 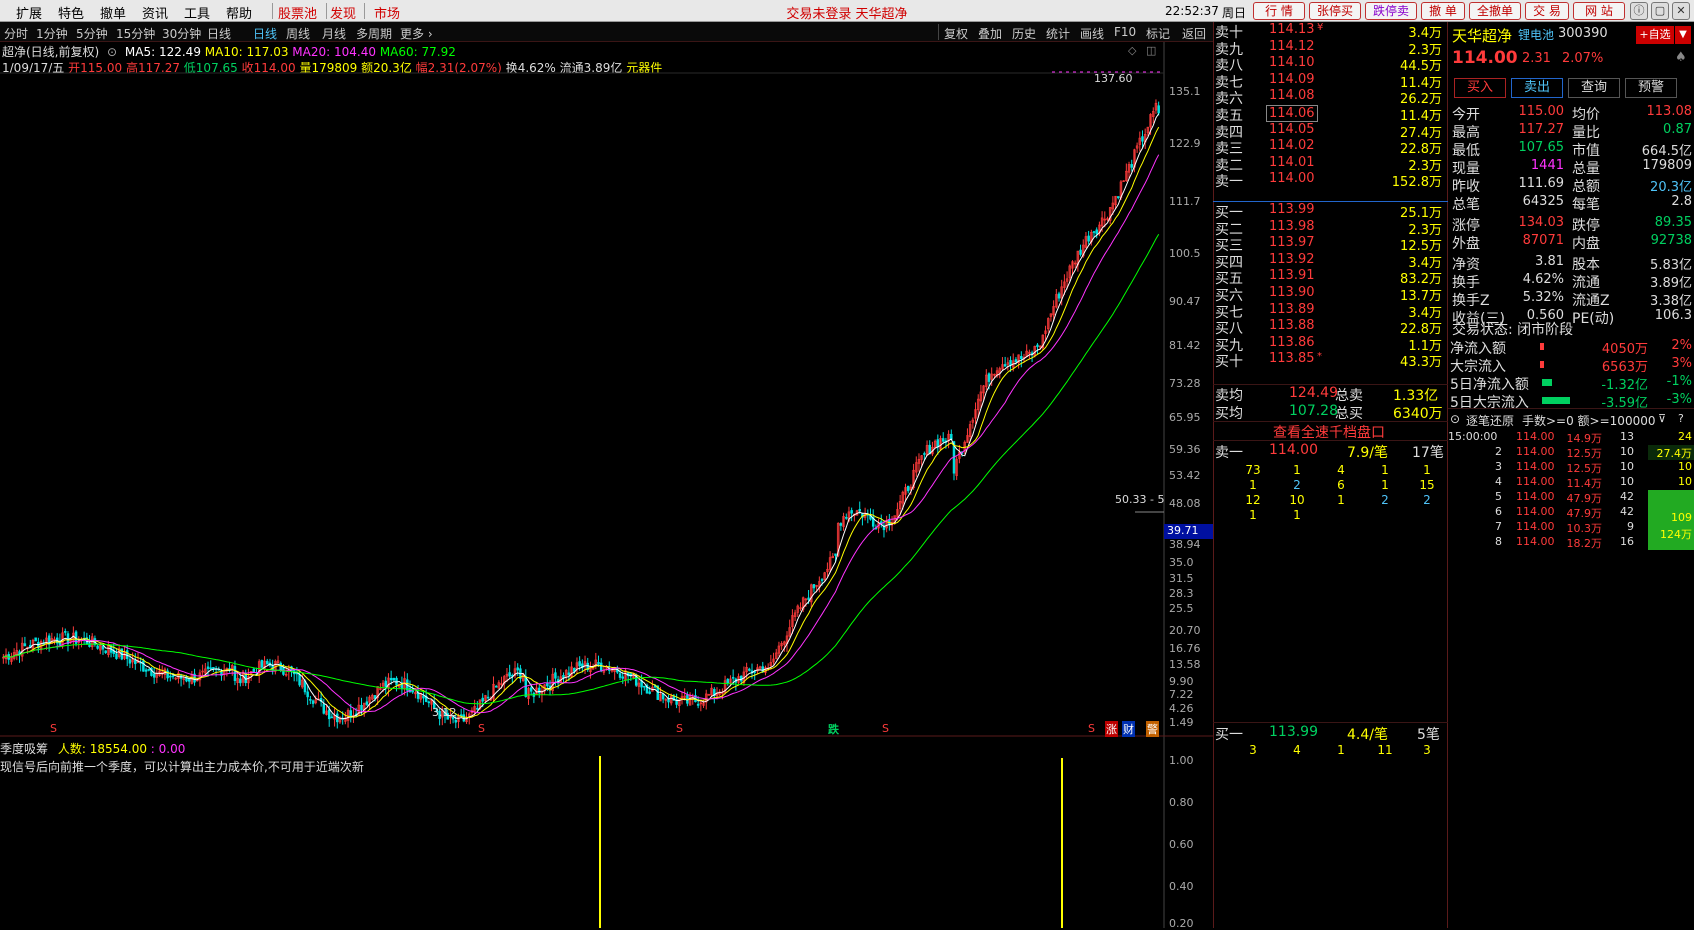 I want to click on tick-amount: 11.4万, so click(x=1584, y=483).